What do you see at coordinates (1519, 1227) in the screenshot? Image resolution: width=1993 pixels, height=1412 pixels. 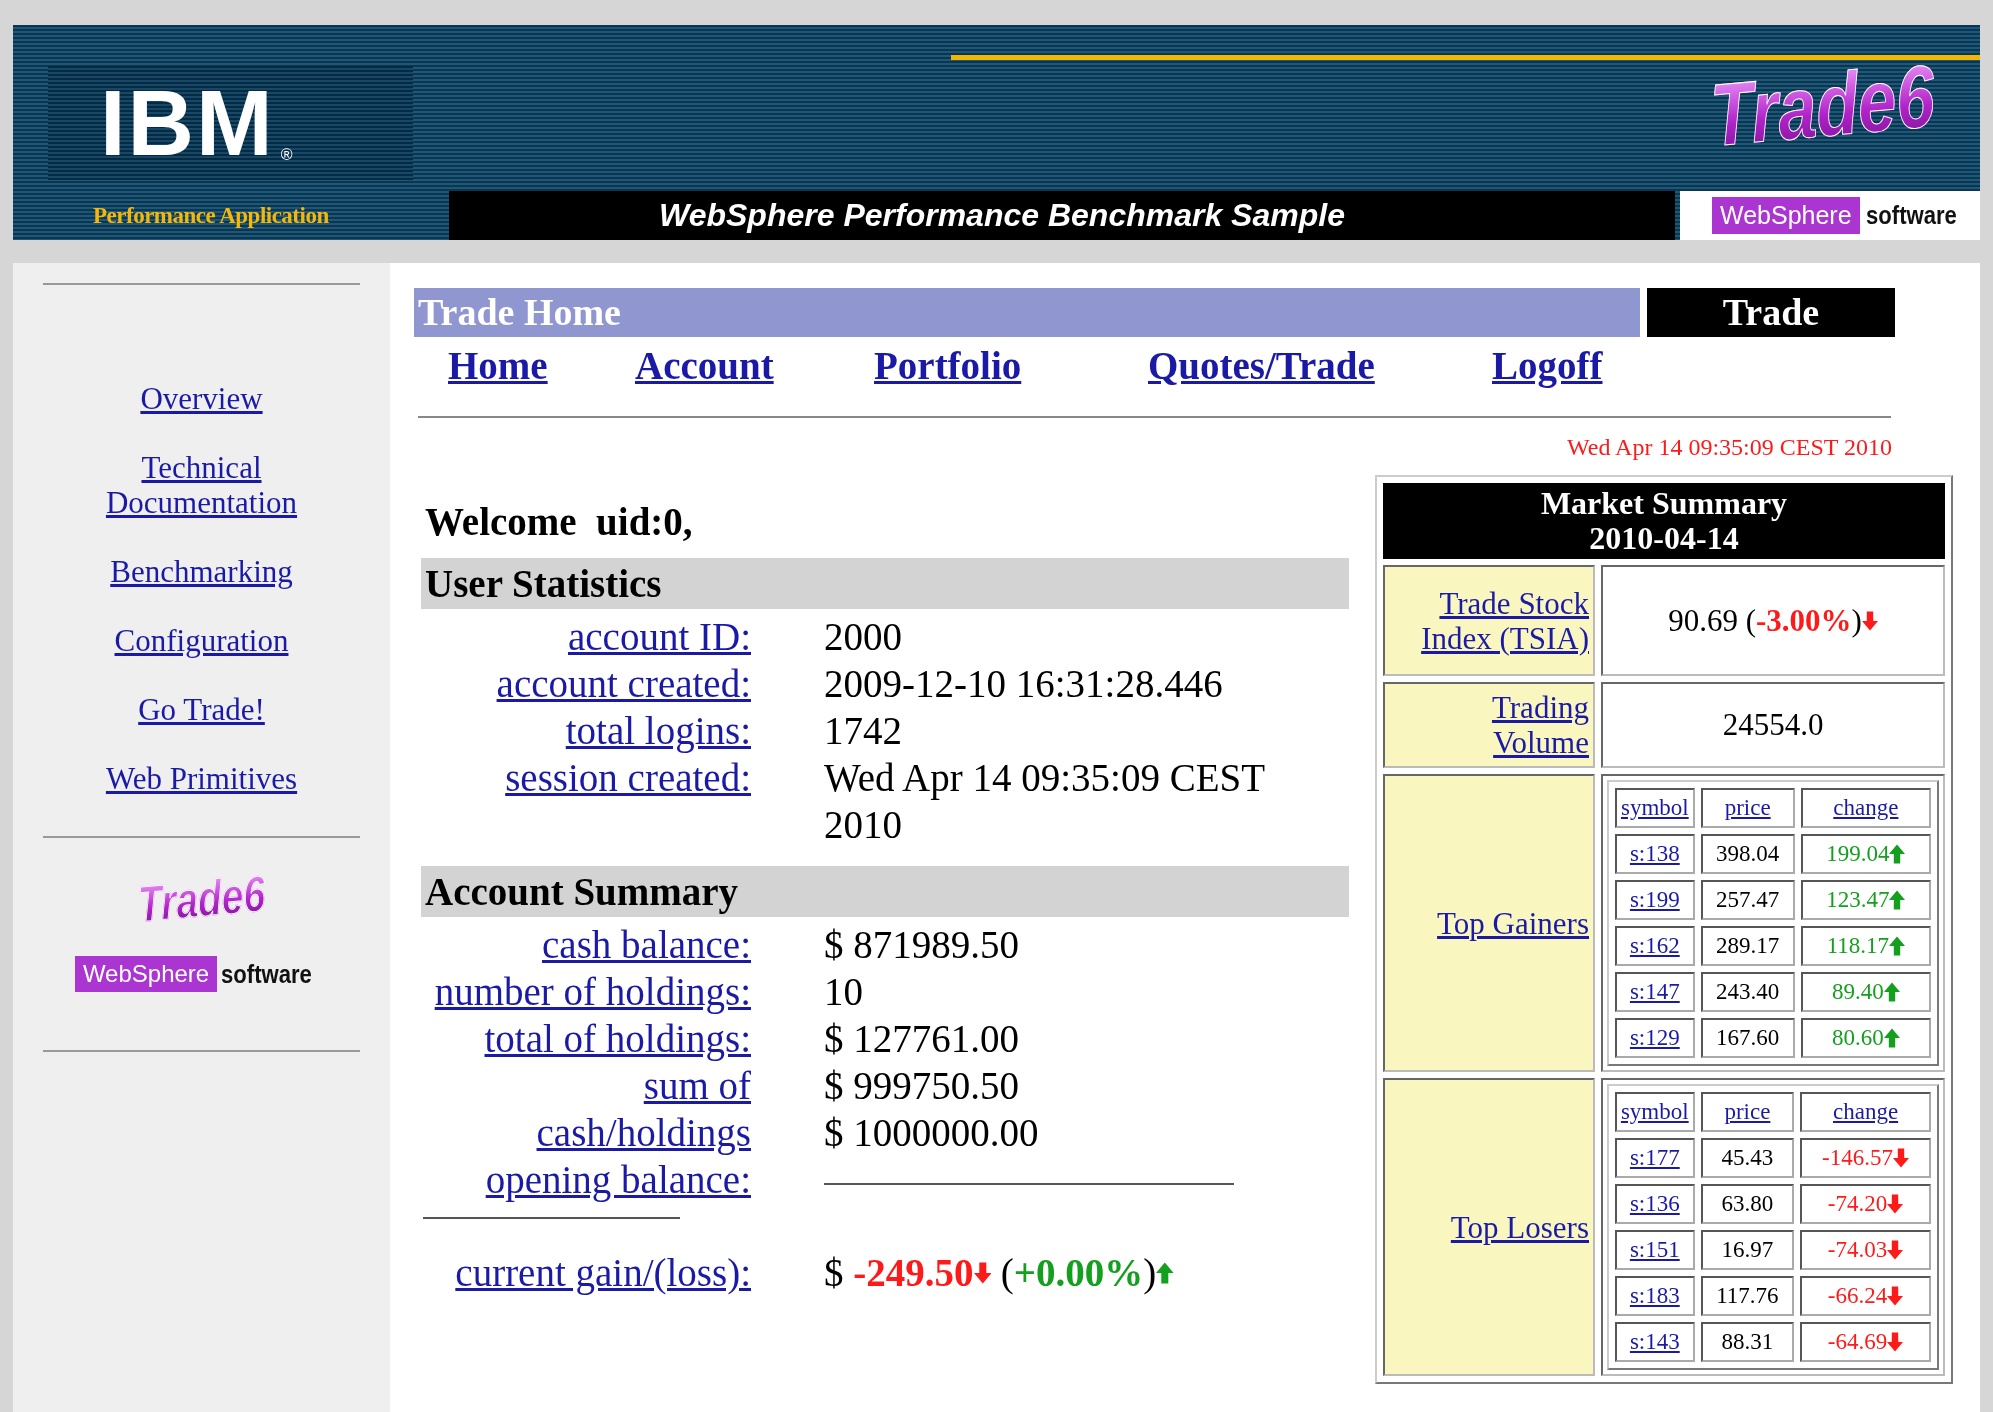 I see `list-link: Top Losers` at bounding box center [1519, 1227].